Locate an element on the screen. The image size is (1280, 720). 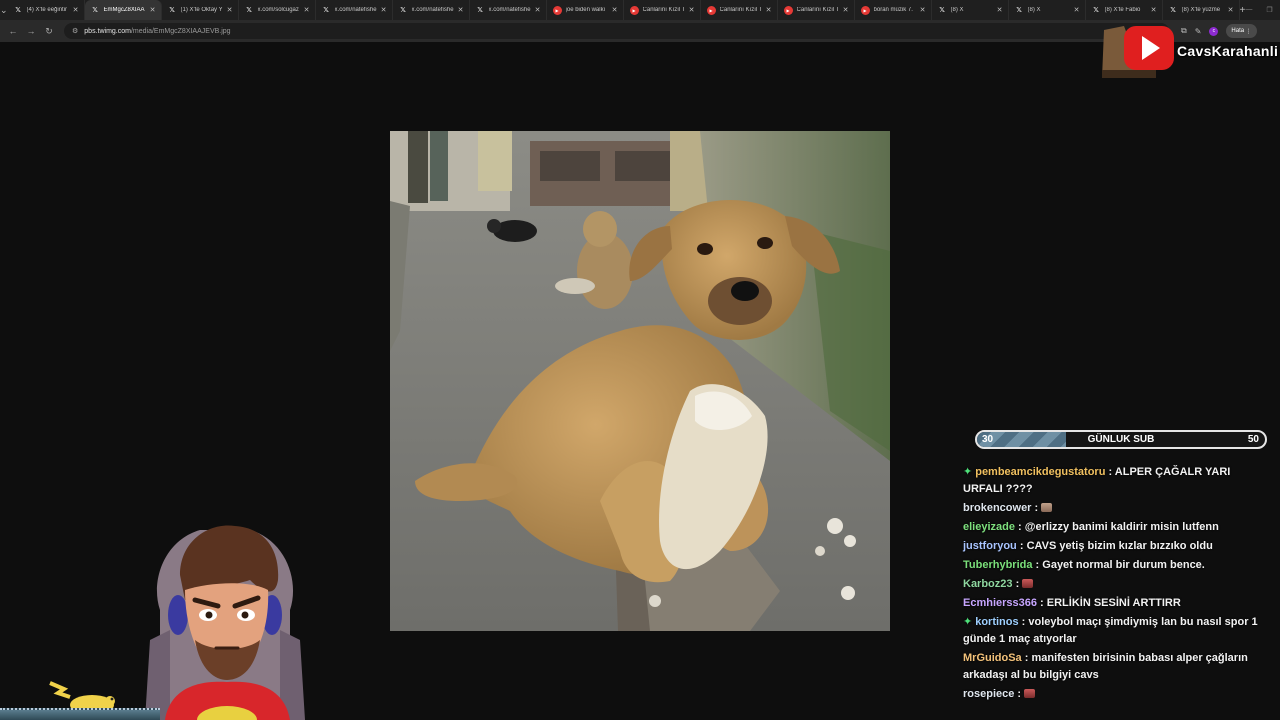
goal-current: 30 is located at coordinates (988, 439).